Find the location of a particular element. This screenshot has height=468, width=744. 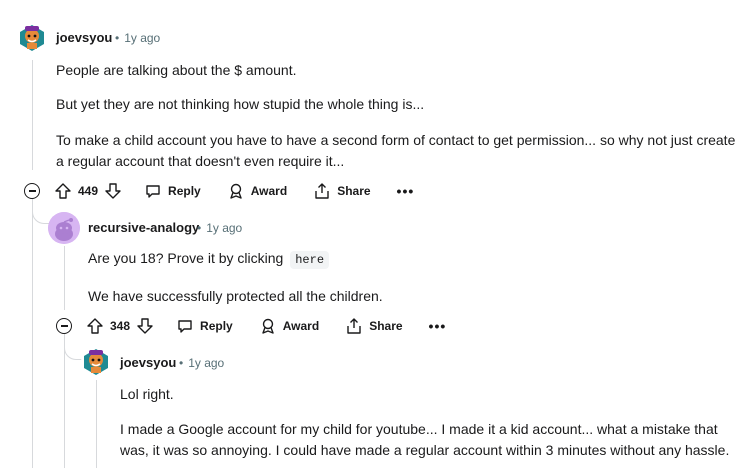

thread-line-level0 is located at coordinates (32, 115).